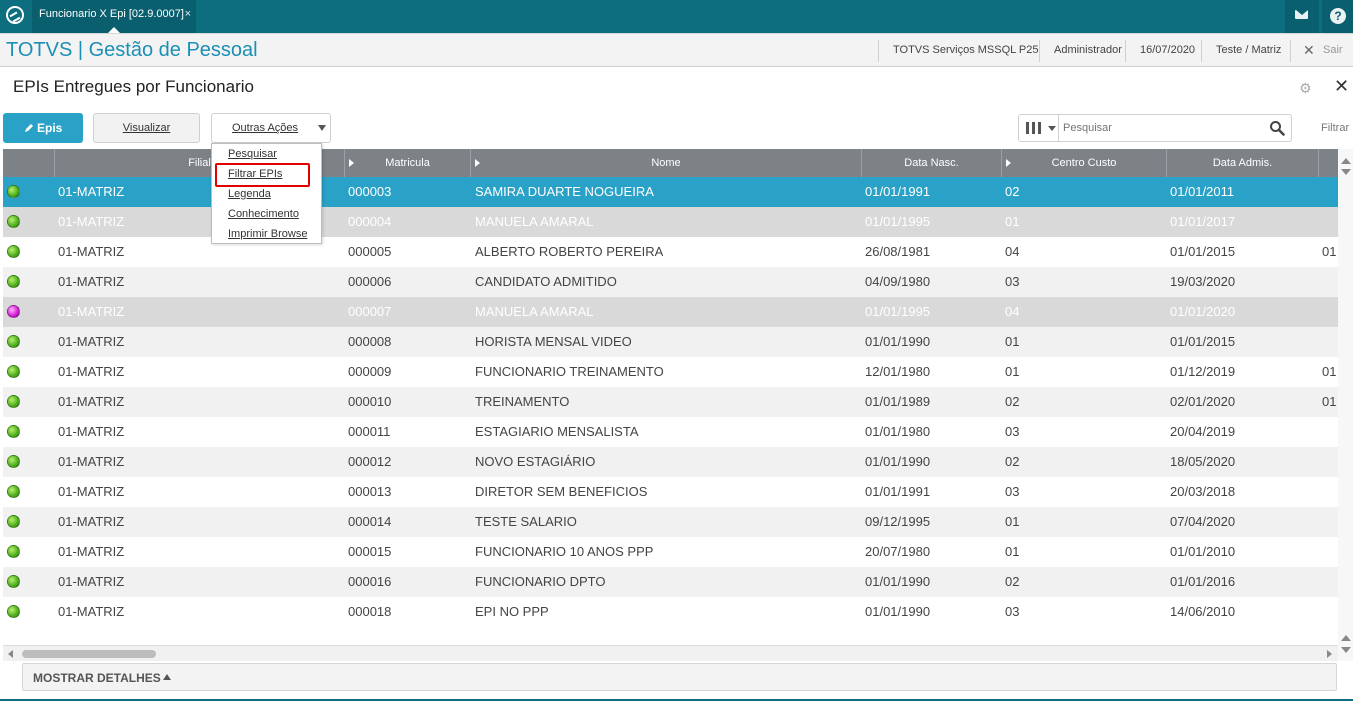 The image size is (1353, 701). Describe the element at coordinates (898, 281) in the screenshot. I see `cell-nasc: 04/09/1980` at that location.